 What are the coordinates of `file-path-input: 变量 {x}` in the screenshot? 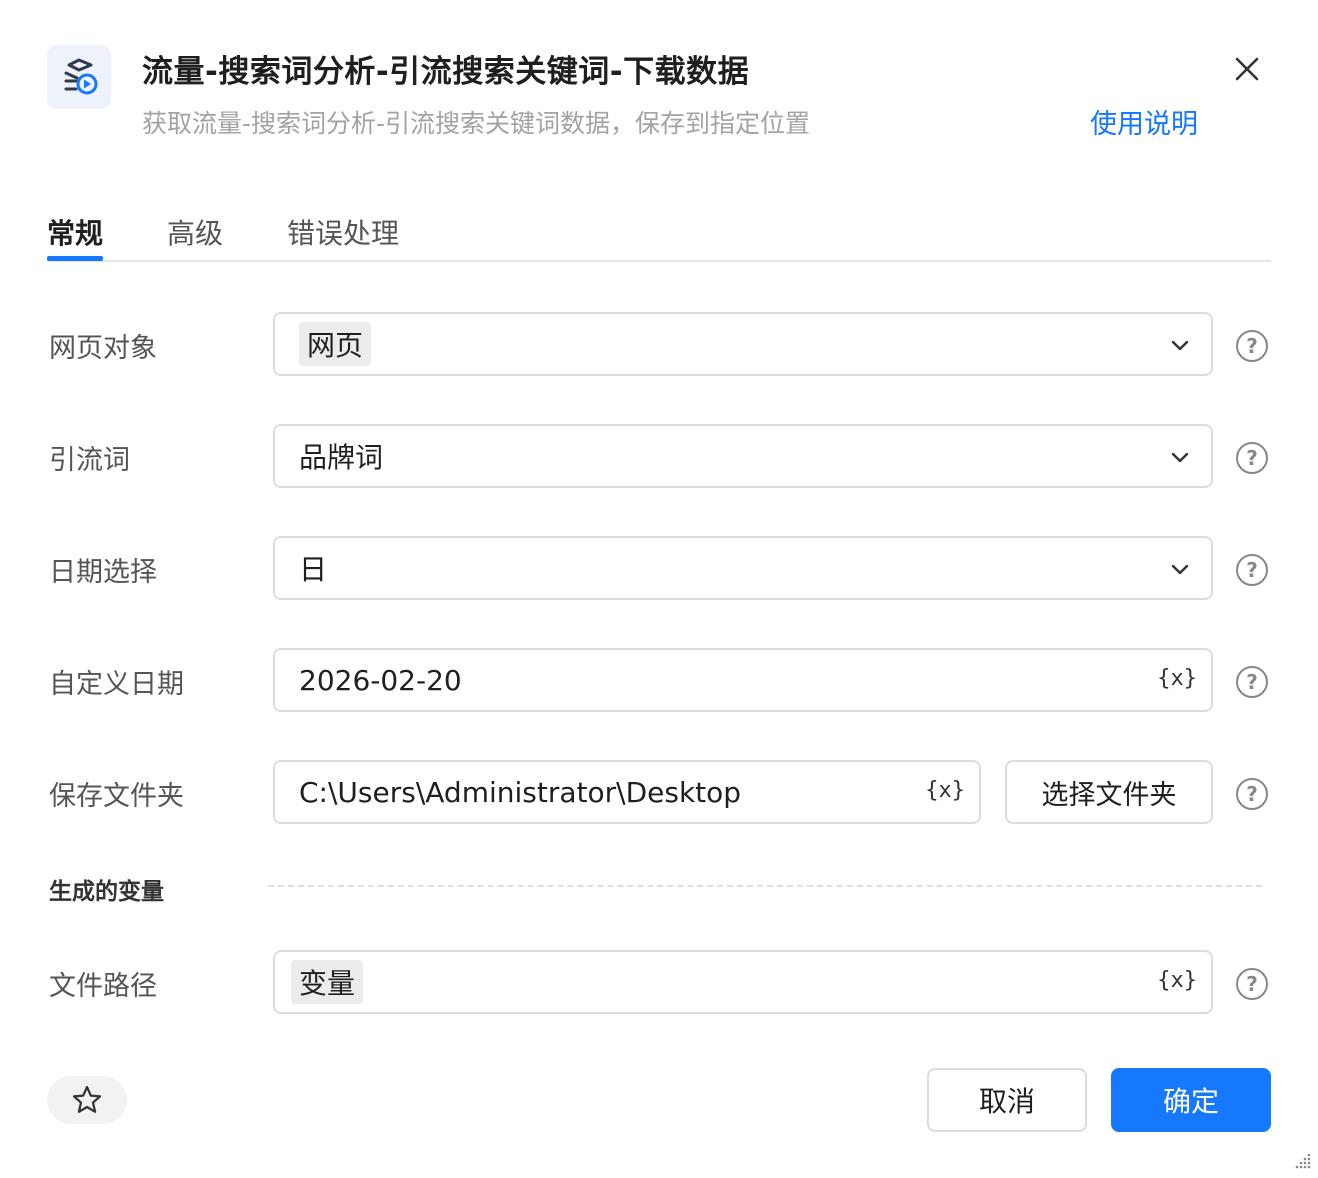 It's located at (743, 982).